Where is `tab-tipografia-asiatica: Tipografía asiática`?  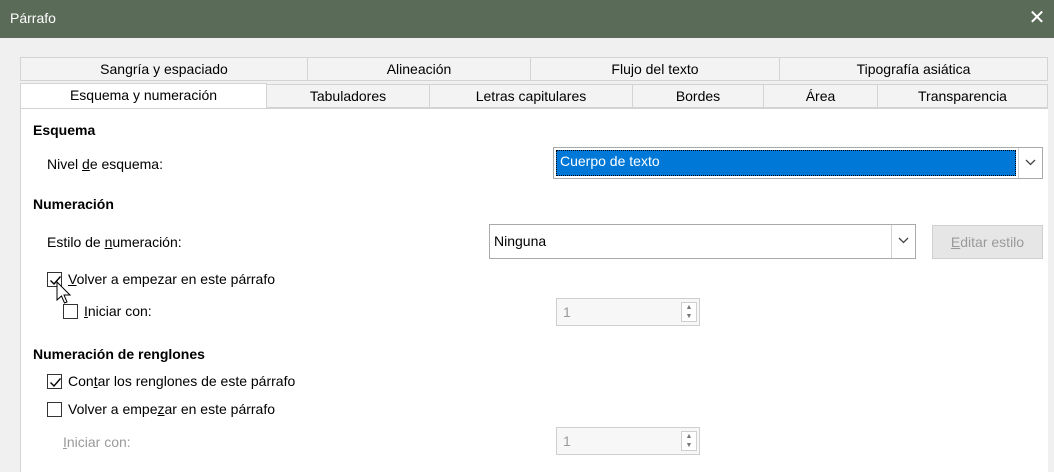 tab-tipografia-asiatica: Tipografía asiática is located at coordinates (913, 69).